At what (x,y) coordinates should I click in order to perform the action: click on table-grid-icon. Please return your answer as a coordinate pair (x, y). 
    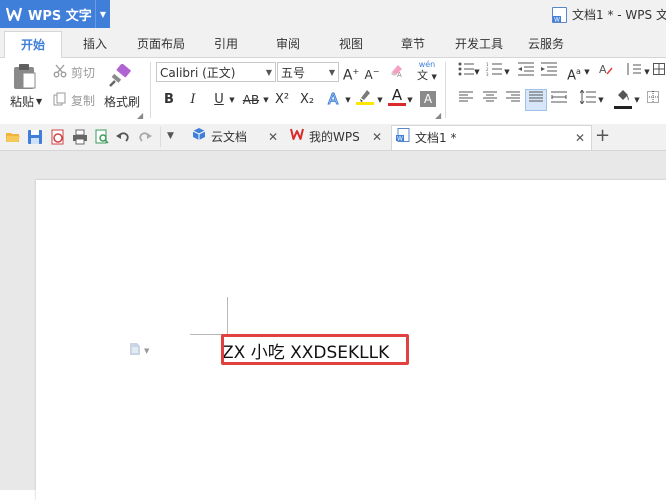
    Looking at the image, I should click on (659, 72).